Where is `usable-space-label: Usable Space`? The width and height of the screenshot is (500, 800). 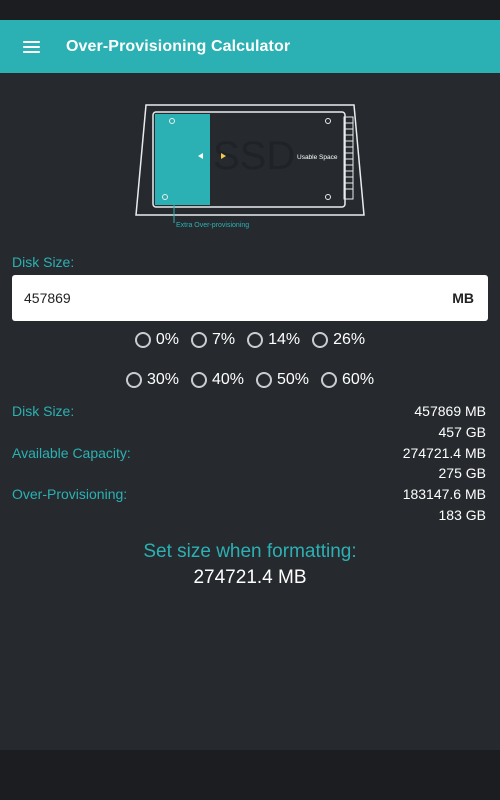
usable-space-label: Usable Space is located at coordinates (317, 157).